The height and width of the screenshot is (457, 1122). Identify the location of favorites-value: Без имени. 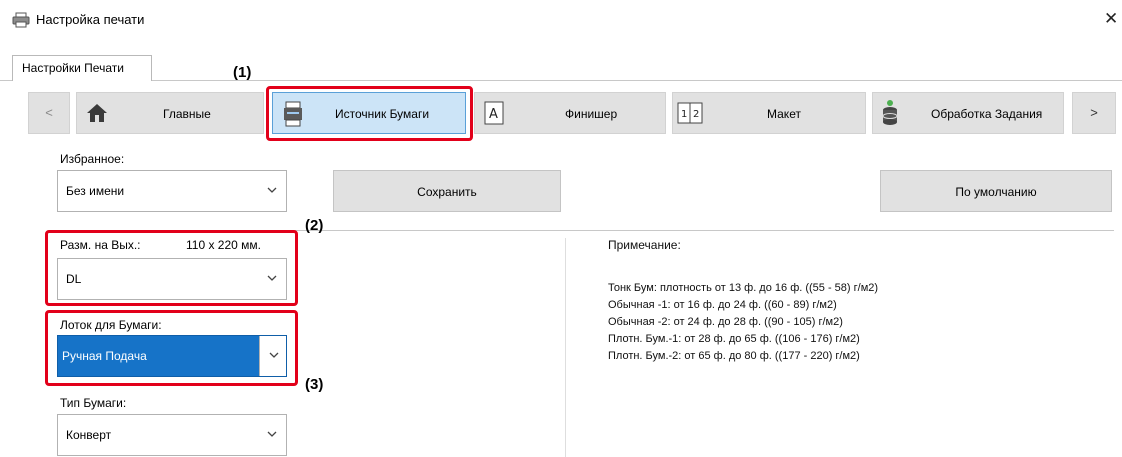
(95, 191).